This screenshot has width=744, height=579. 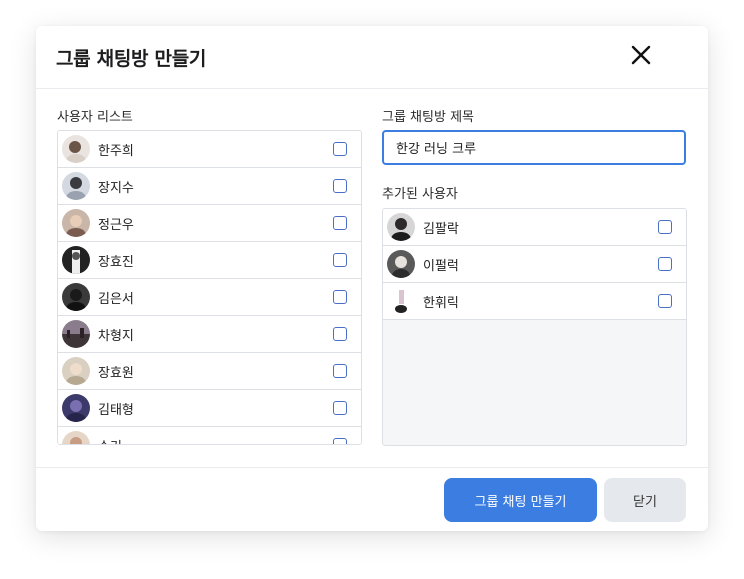 I want to click on modal-header: 그룹 채팅방 만들기, so click(x=372, y=57).